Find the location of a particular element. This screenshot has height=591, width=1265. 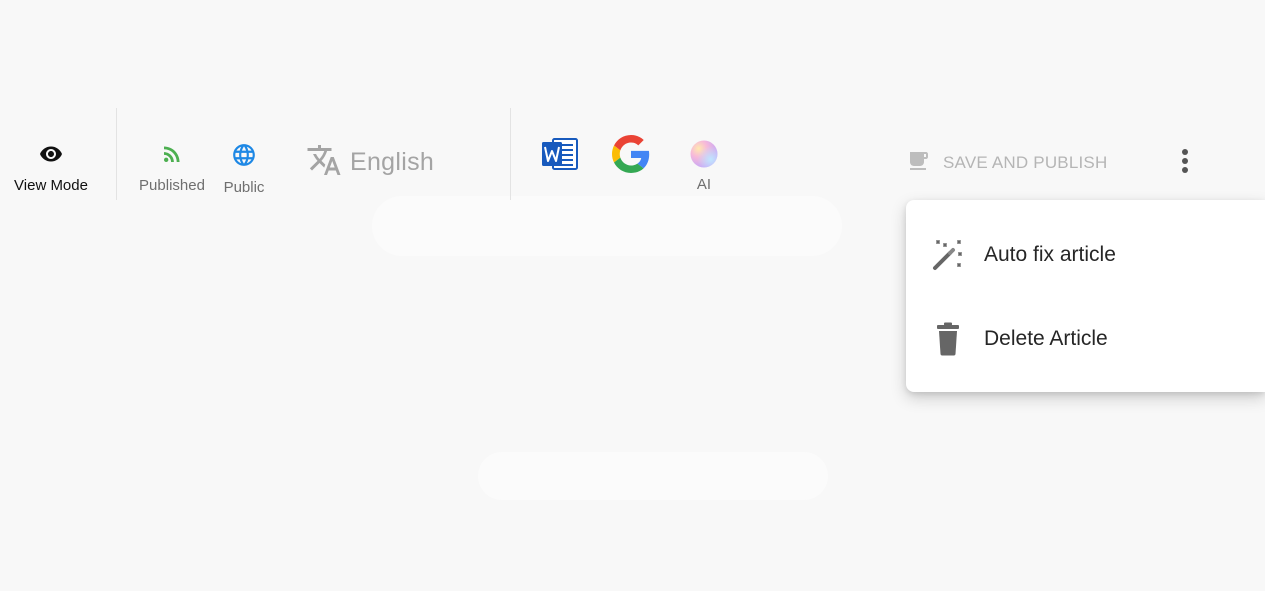

view-mode-button: View Mode is located at coordinates (51, 168).